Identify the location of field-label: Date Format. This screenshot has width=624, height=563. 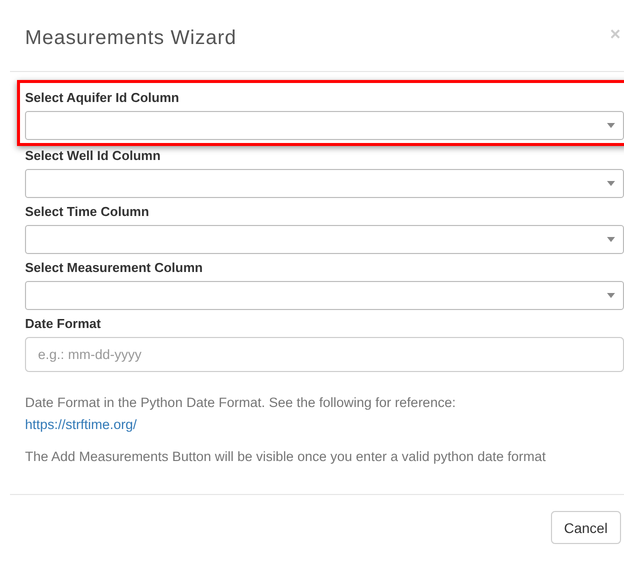
(63, 323).